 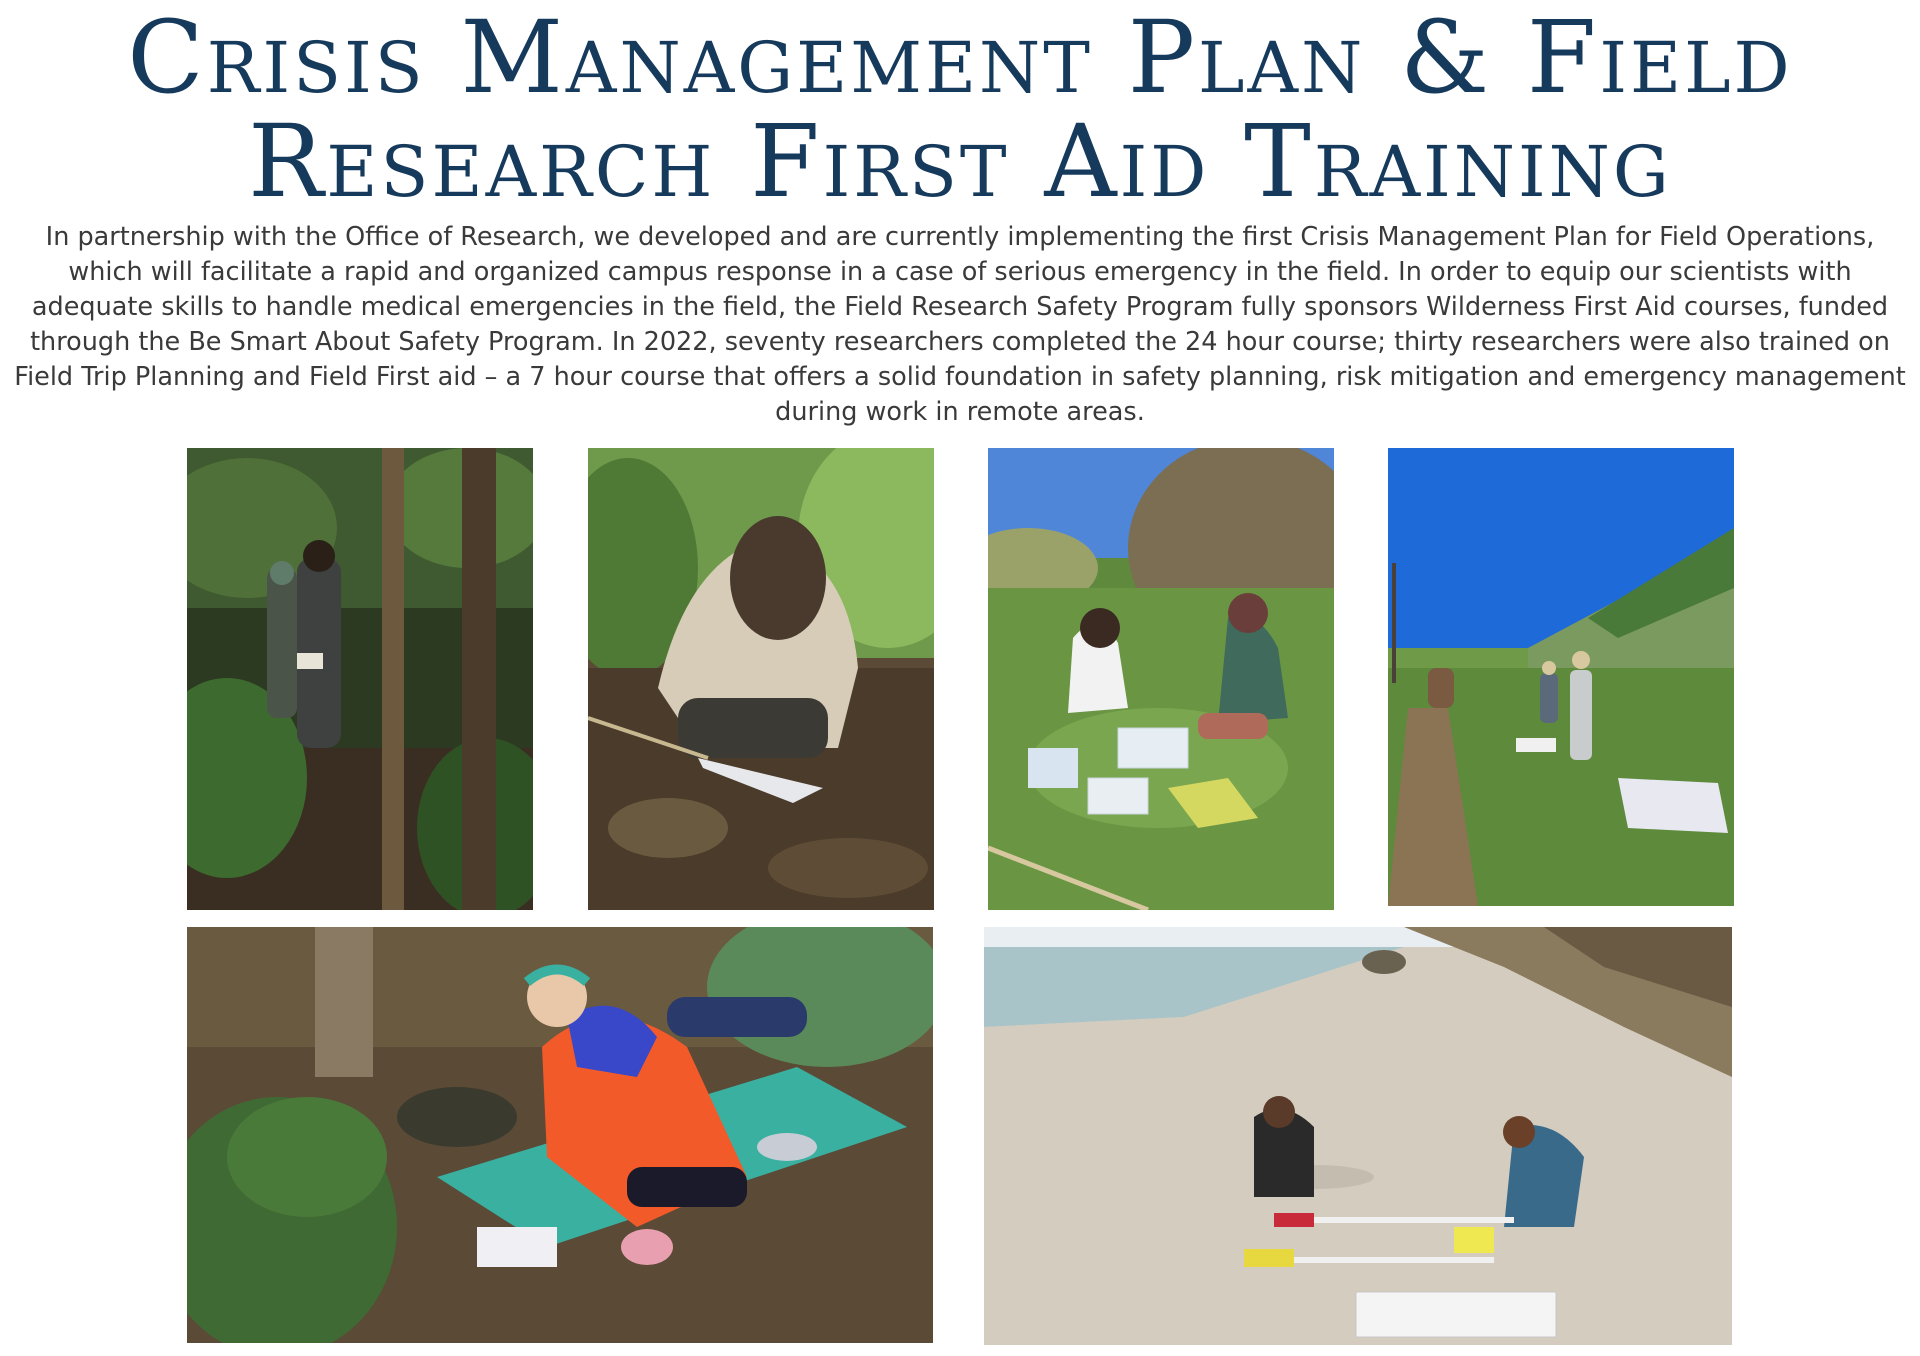 What do you see at coordinates (1561, 677) in the screenshot?
I see `photo-trail-survey` at bounding box center [1561, 677].